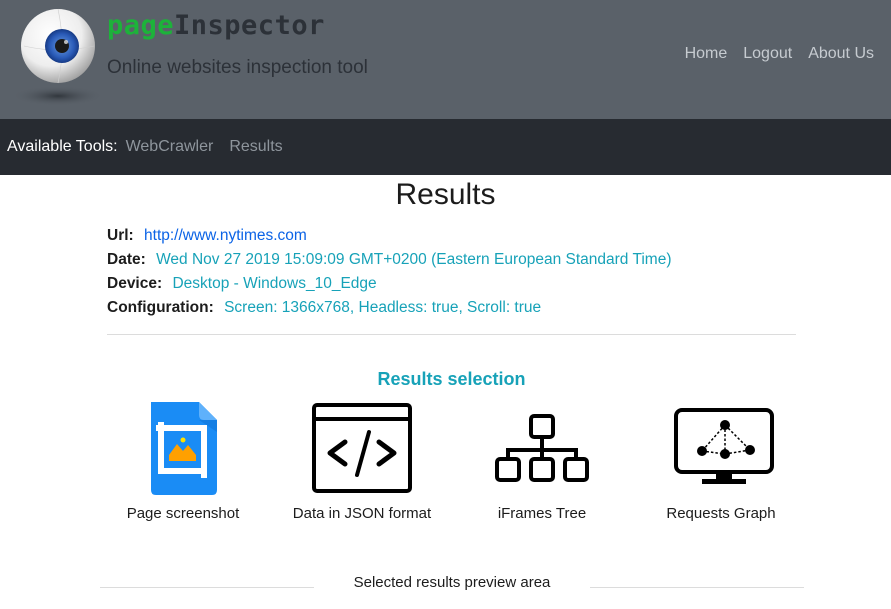 Image resolution: width=891 pixels, height=609 pixels. What do you see at coordinates (451, 334) in the screenshot?
I see `divider` at bounding box center [451, 334].